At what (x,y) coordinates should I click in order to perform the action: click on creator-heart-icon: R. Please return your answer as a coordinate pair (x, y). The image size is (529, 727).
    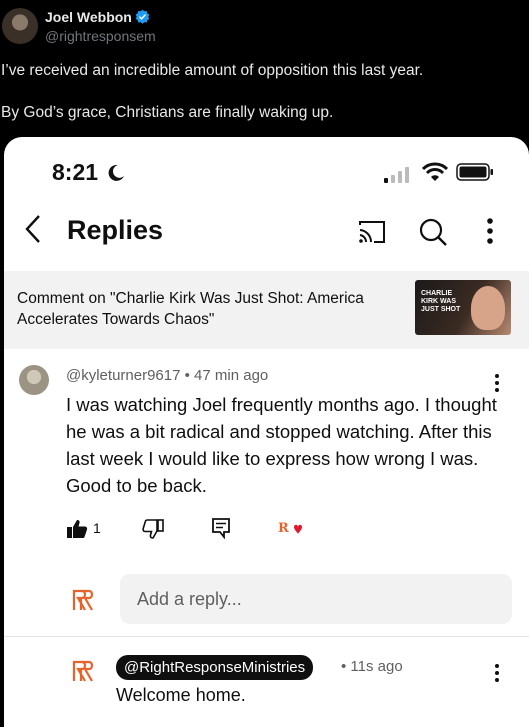
    Looking at the image, I should click on (290, 528).